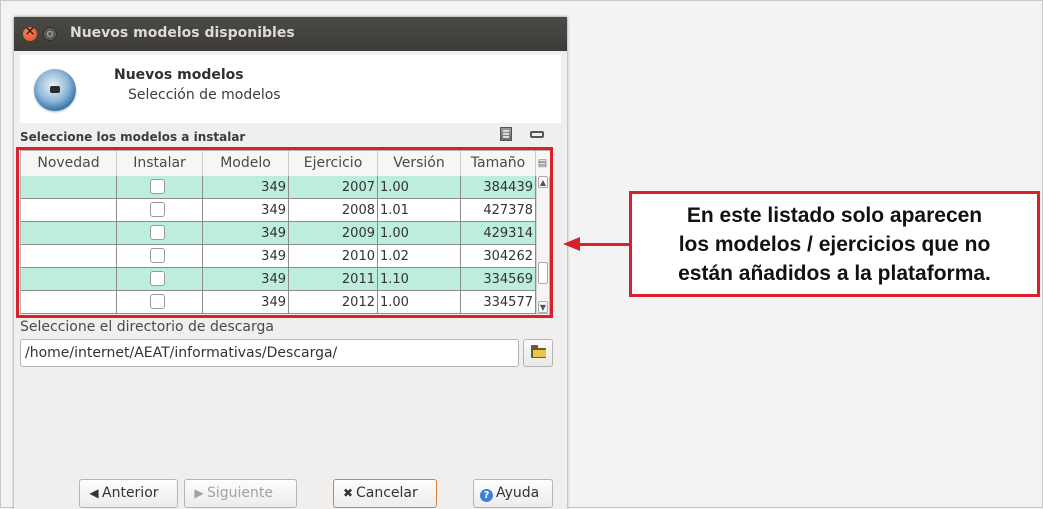  What do you see at coordinates (55, 90) in the screenshot?
I see `aeat-logo-icon` at bounding box center [55, 90].